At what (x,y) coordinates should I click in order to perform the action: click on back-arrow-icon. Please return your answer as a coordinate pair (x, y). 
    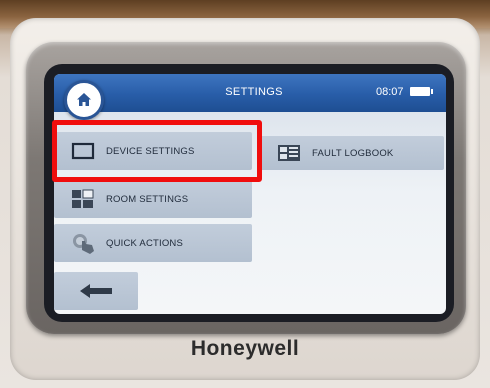
    Looking at the image, I should click on (96, 291).